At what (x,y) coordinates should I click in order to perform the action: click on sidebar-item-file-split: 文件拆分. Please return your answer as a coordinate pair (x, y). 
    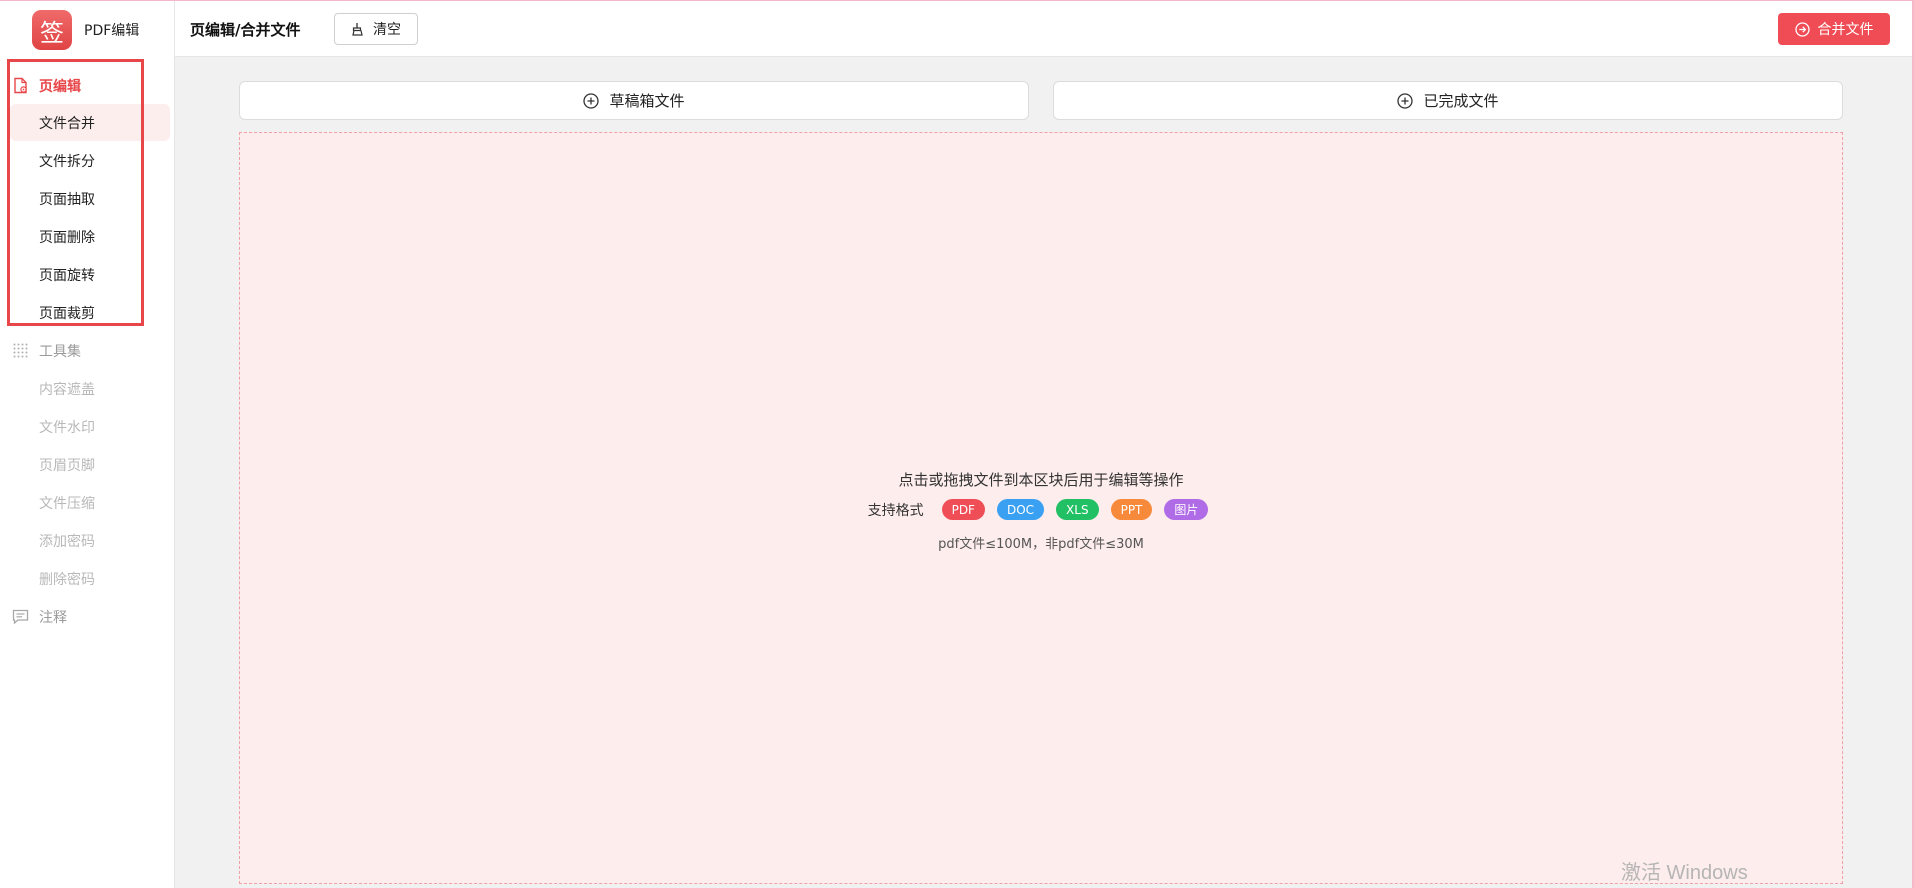
    Looking at the image, I should click on (87, 160).